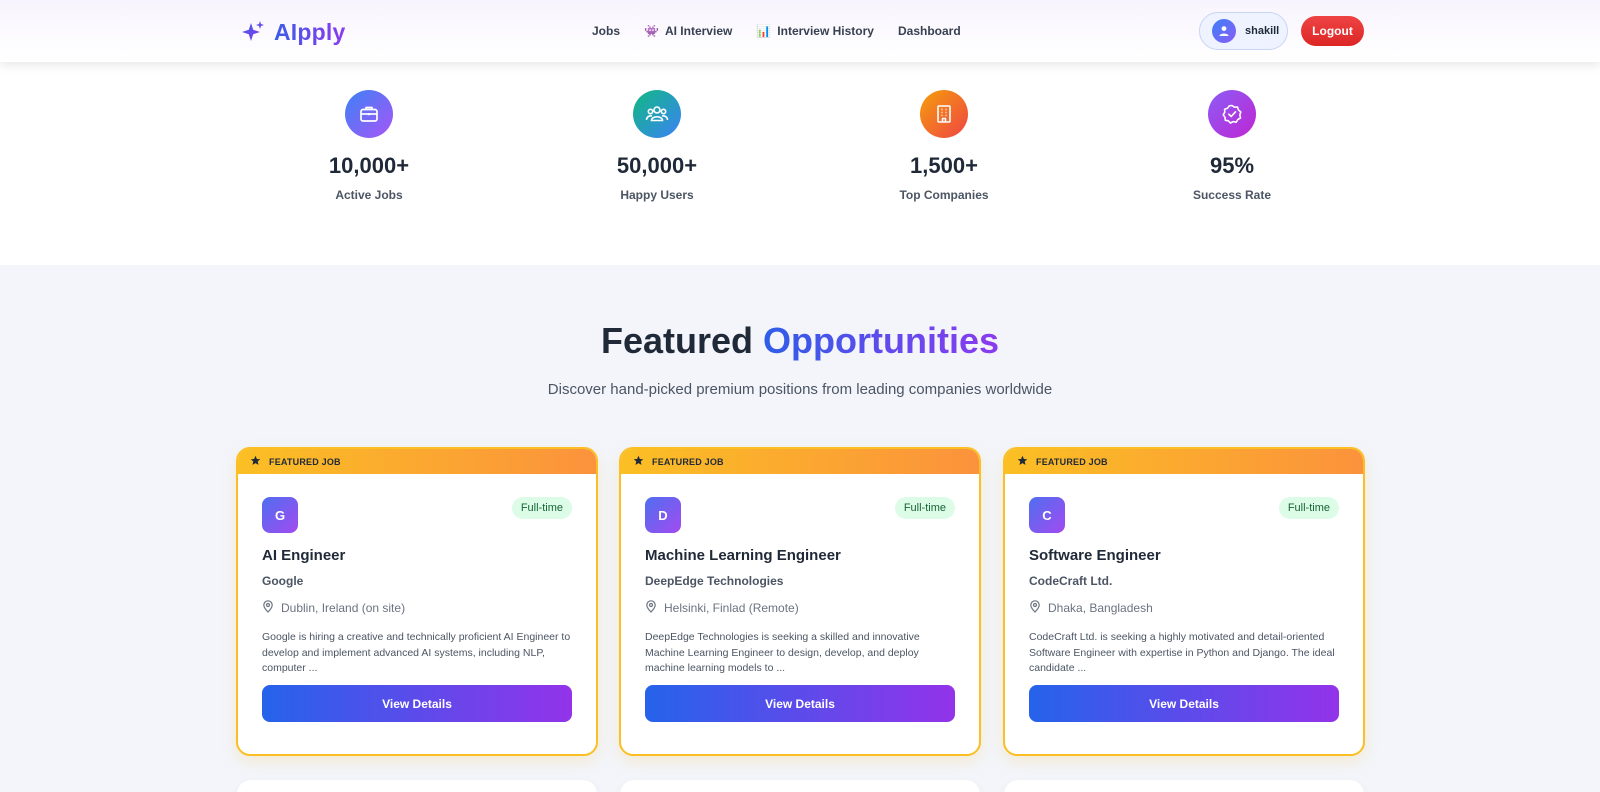 Image resolution: width=1600 pixels, height=792 pixels. I want to click on featured-heading-part2: Opportunities, so click(881, 340).